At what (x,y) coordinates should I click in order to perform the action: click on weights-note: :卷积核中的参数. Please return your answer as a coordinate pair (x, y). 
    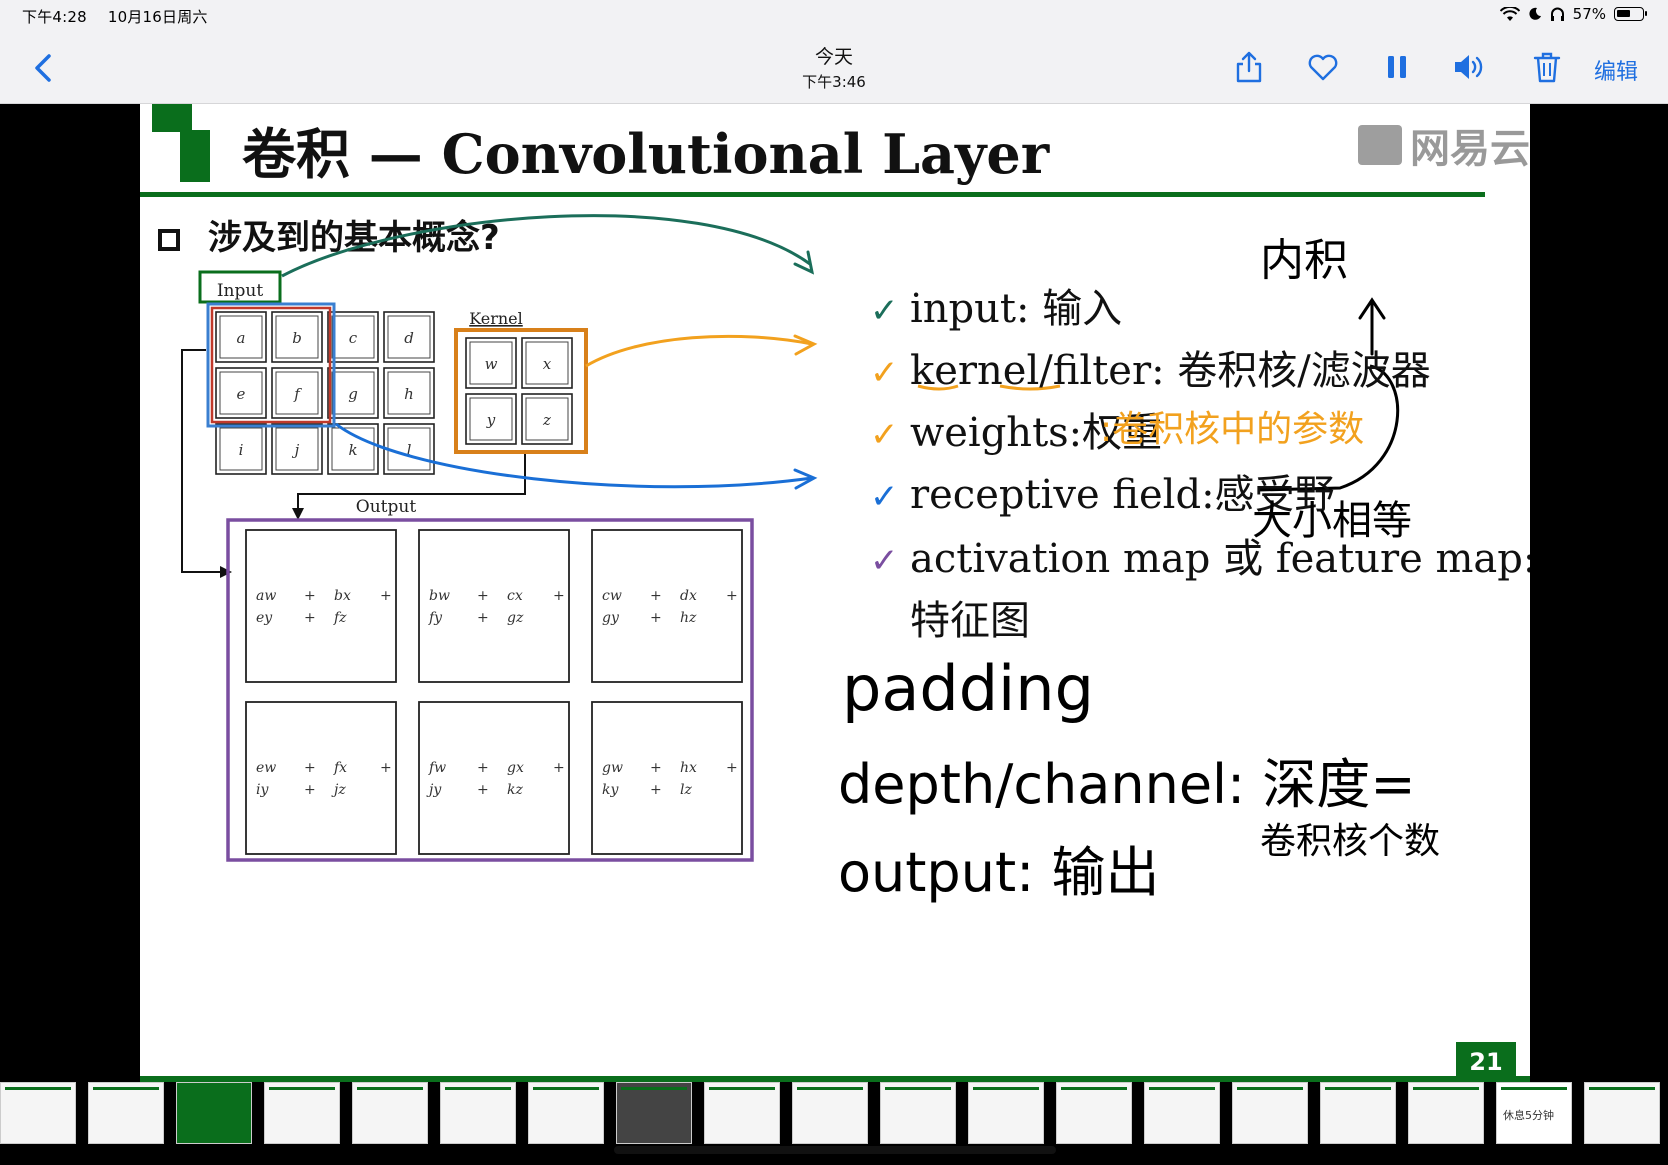
    Looking at the image, I should click on (1232, 429).